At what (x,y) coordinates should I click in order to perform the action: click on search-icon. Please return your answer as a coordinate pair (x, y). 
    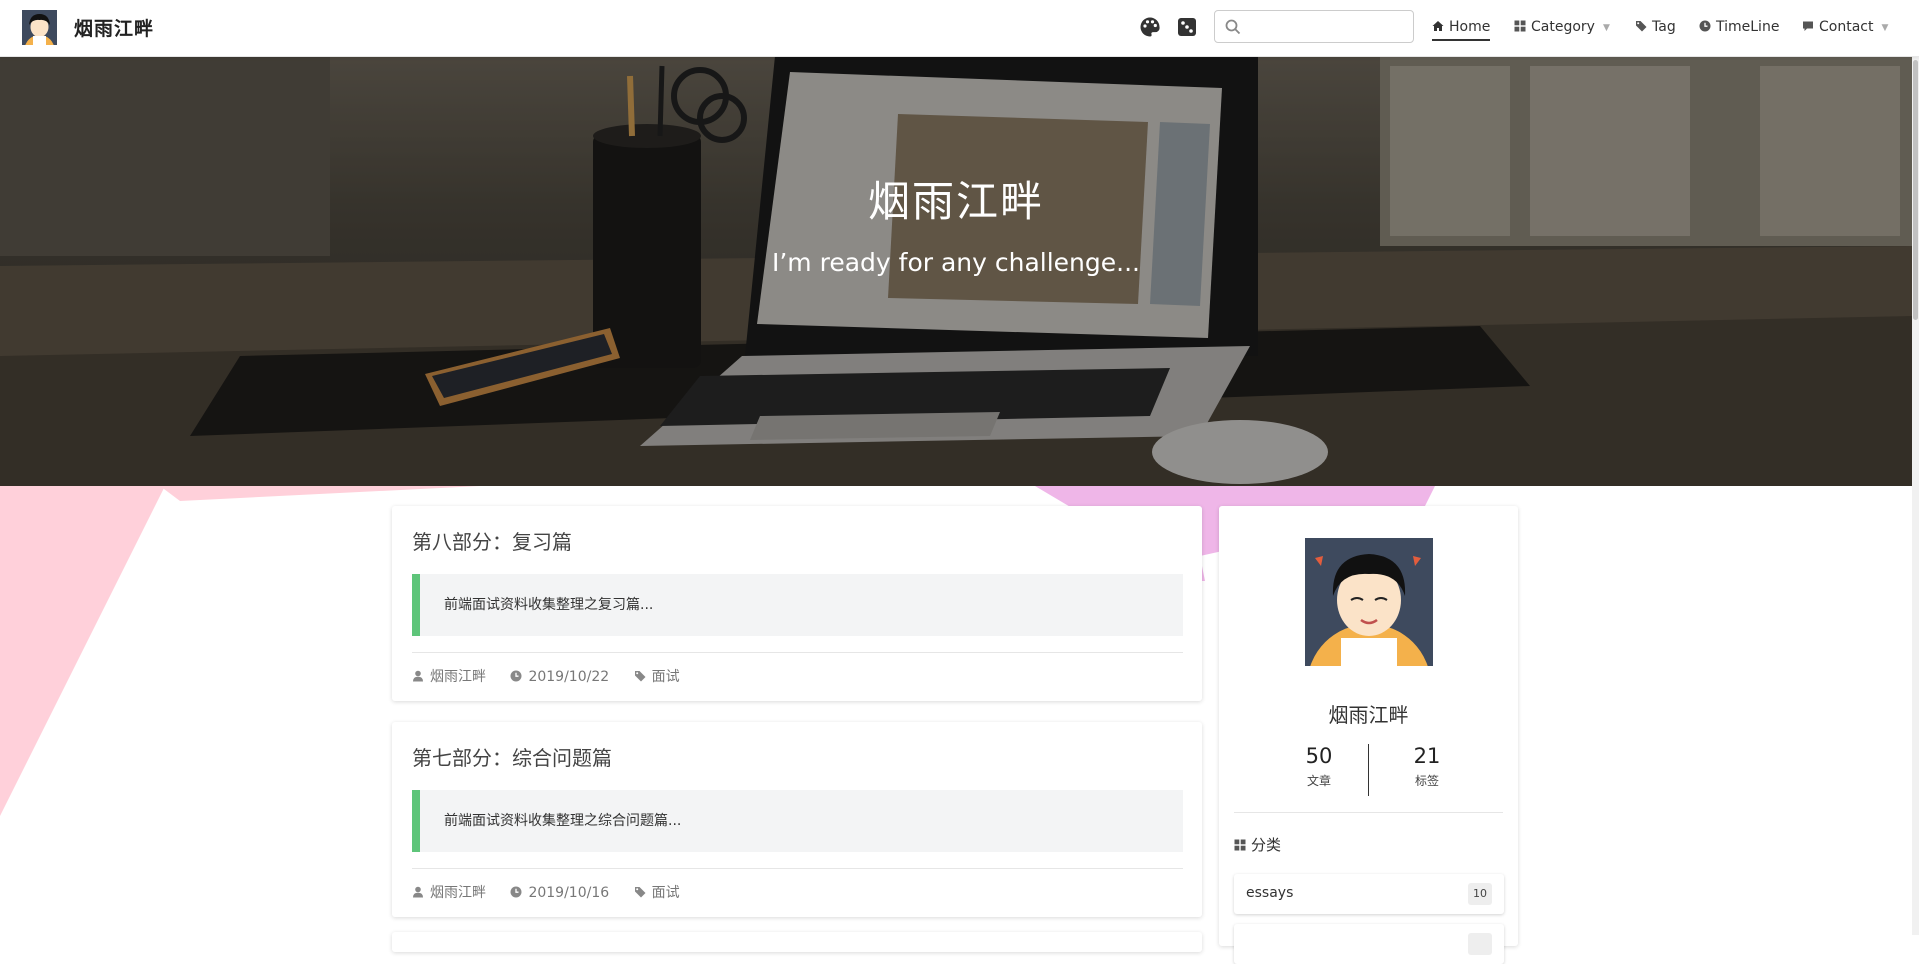
    Looking at the image, I should click on (1233, 27).